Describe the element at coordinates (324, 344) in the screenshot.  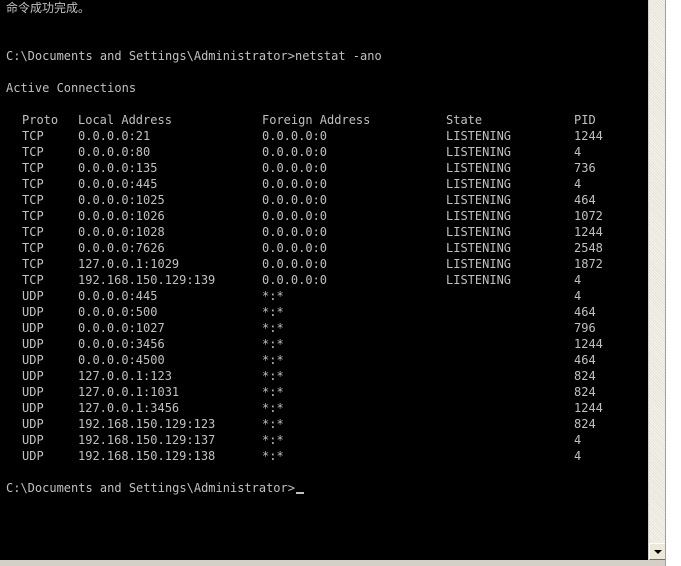
I see `table-row: UDP 0.0.0.0:3456 *:* 1244` at that location.